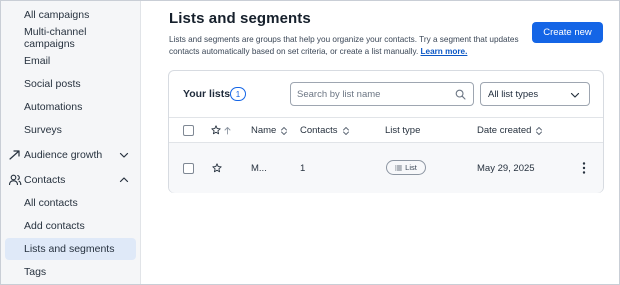  Describe the element at coordinates (14, 155) in the screenshot. I see `trend-up-icon` at that location.